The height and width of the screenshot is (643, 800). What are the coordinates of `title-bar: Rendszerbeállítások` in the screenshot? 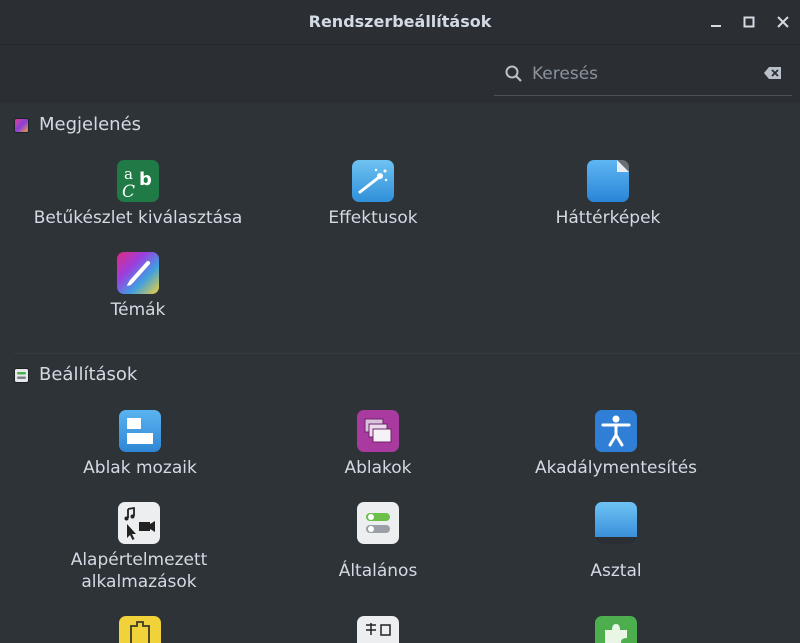 It's located at (400, 22).